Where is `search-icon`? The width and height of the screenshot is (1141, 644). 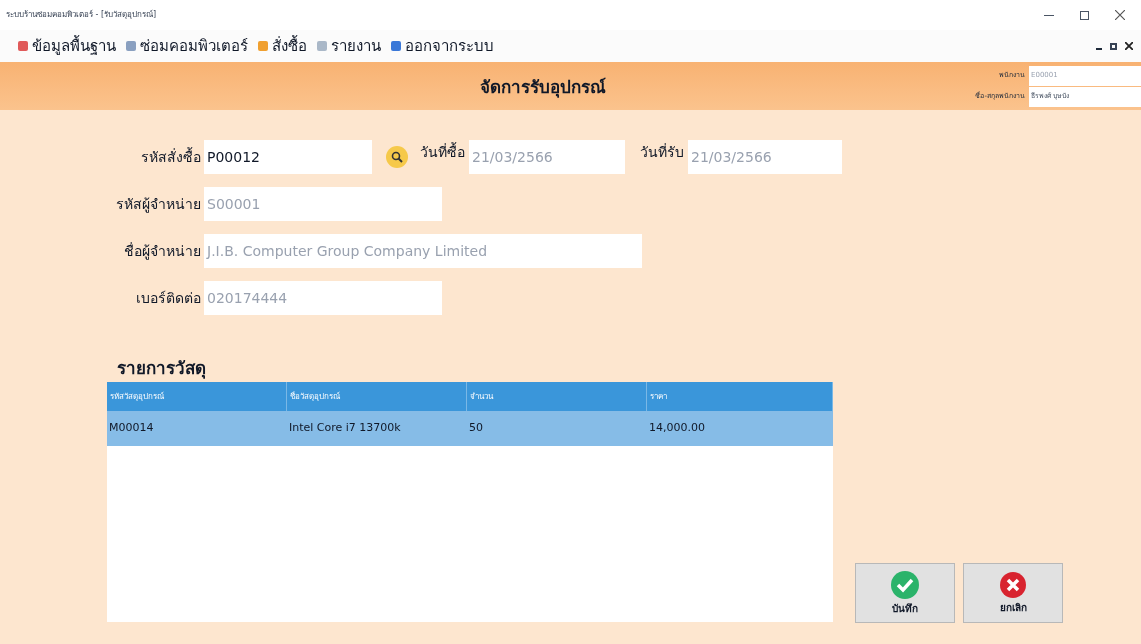 search-icon is located at coordinates (397, 157).